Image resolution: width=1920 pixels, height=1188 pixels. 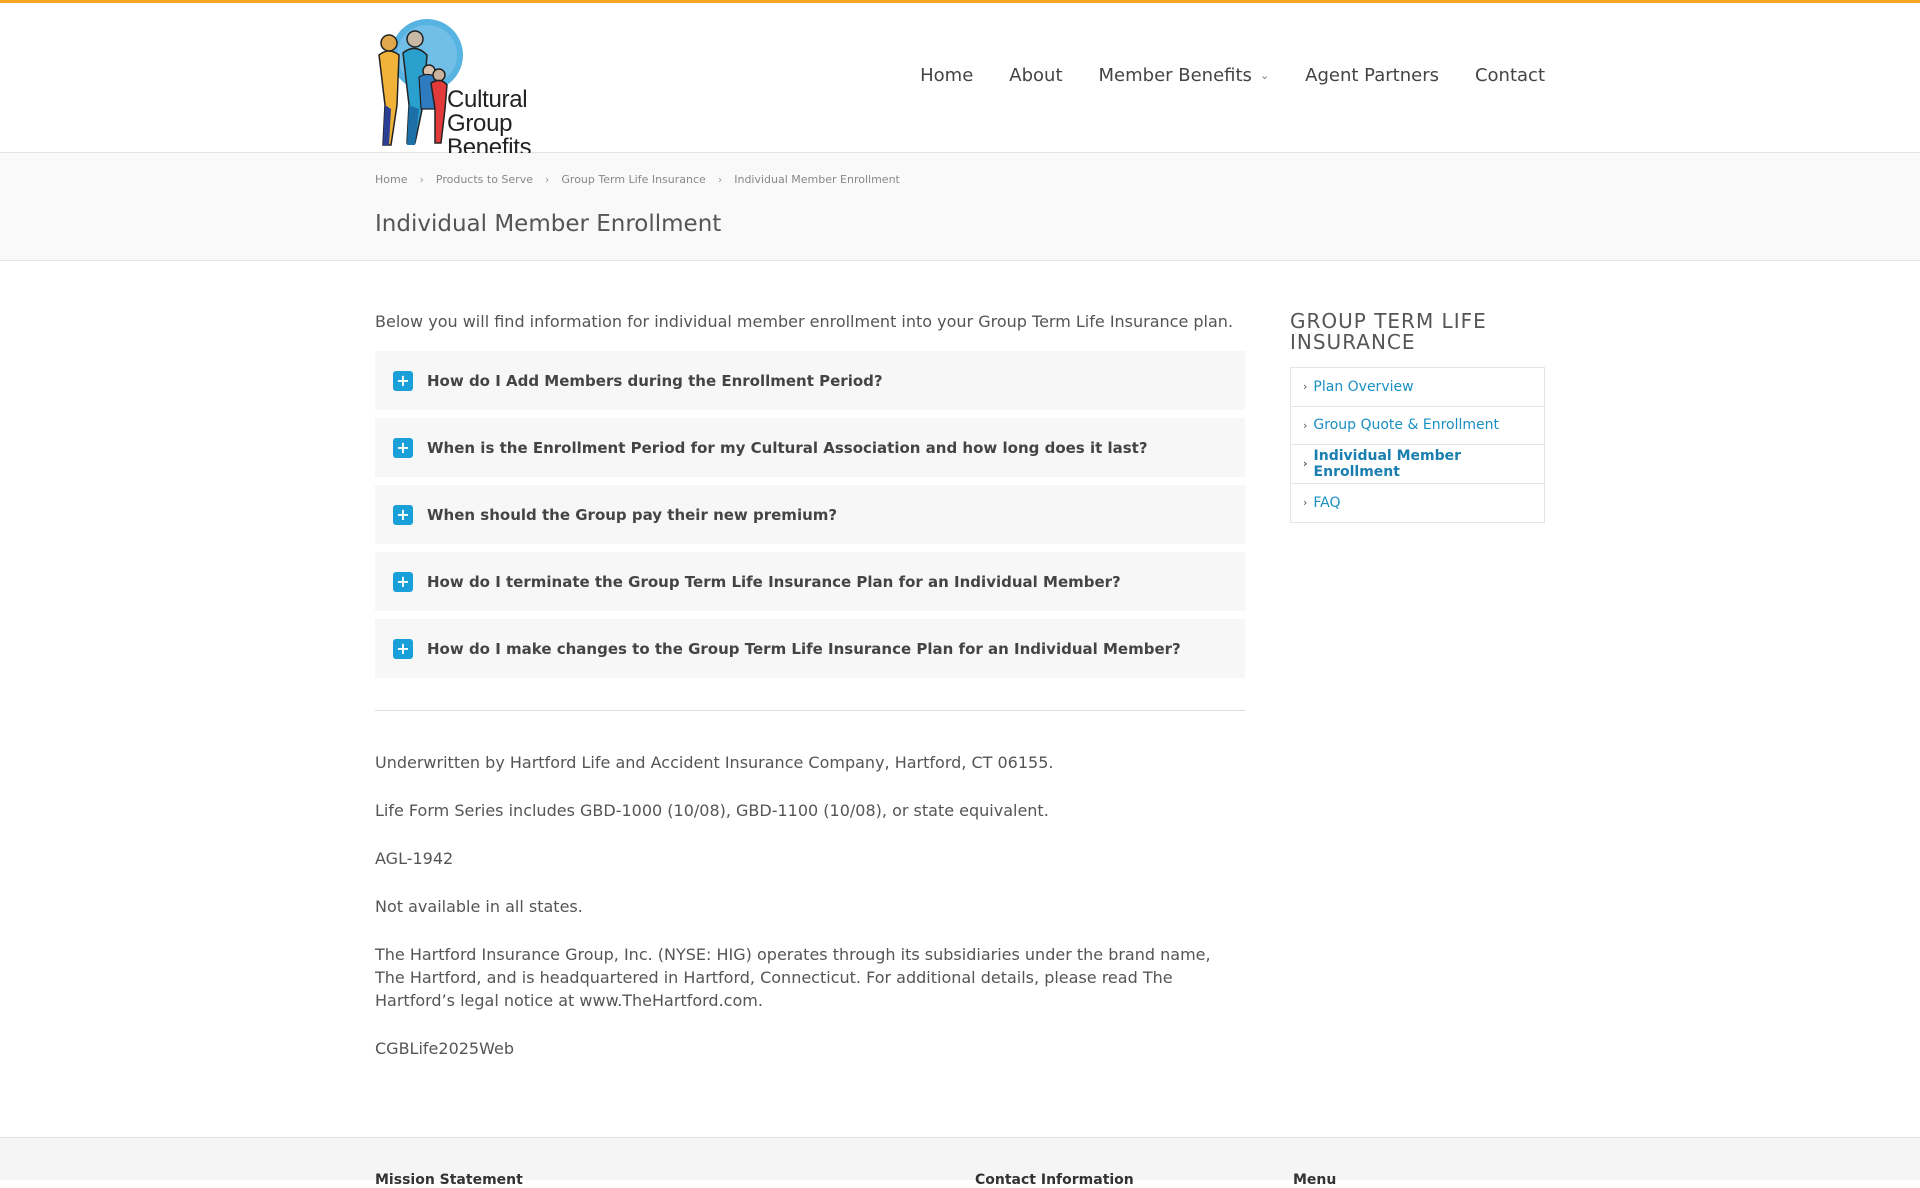 What do you see at coordinates (391, 179) in the screenshot?
I see `breadcrumb-home: Home` at bounding box center [391, 179].